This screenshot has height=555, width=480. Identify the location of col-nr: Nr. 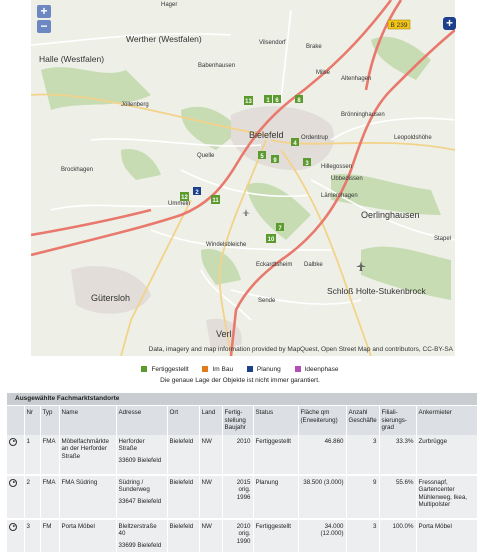
(32, 420).